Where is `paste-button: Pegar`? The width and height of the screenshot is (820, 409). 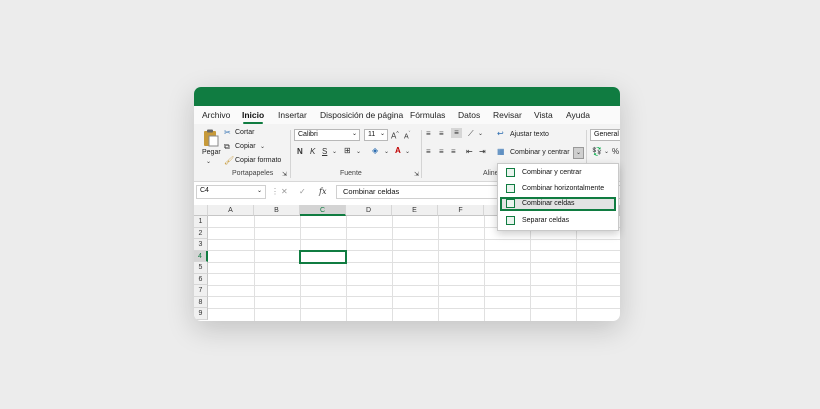
paste-button: Pegar is located at coordinates (211, 152).